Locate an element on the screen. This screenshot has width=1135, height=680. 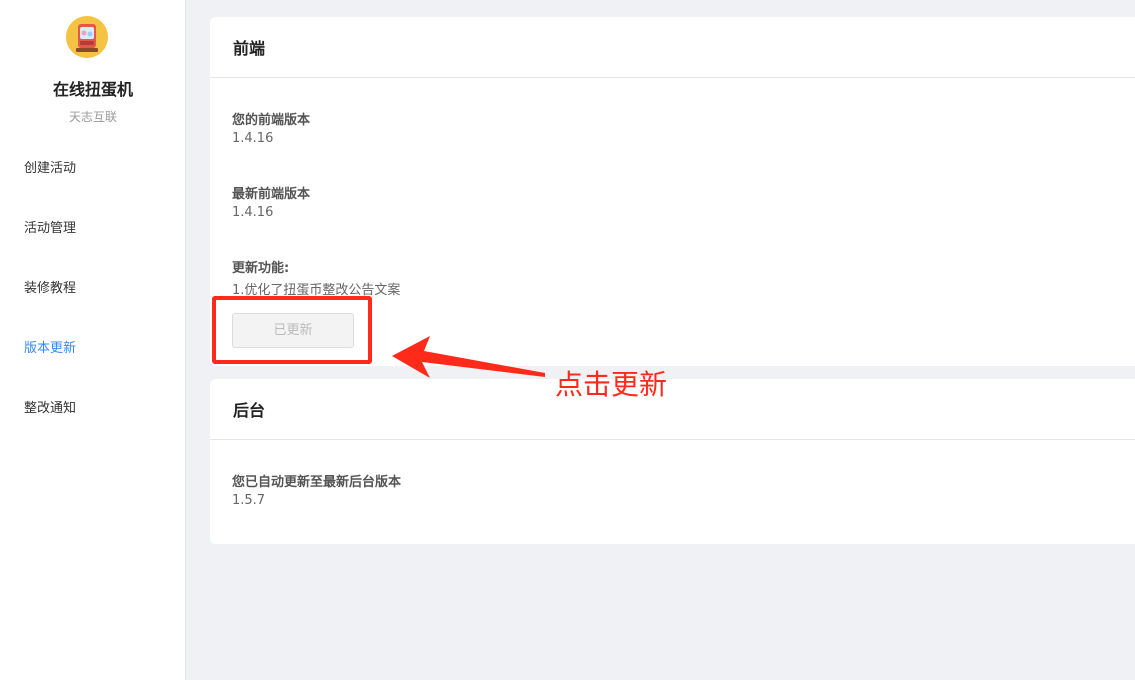
annotation-arrow-icon is located at coordinates (468, 357).